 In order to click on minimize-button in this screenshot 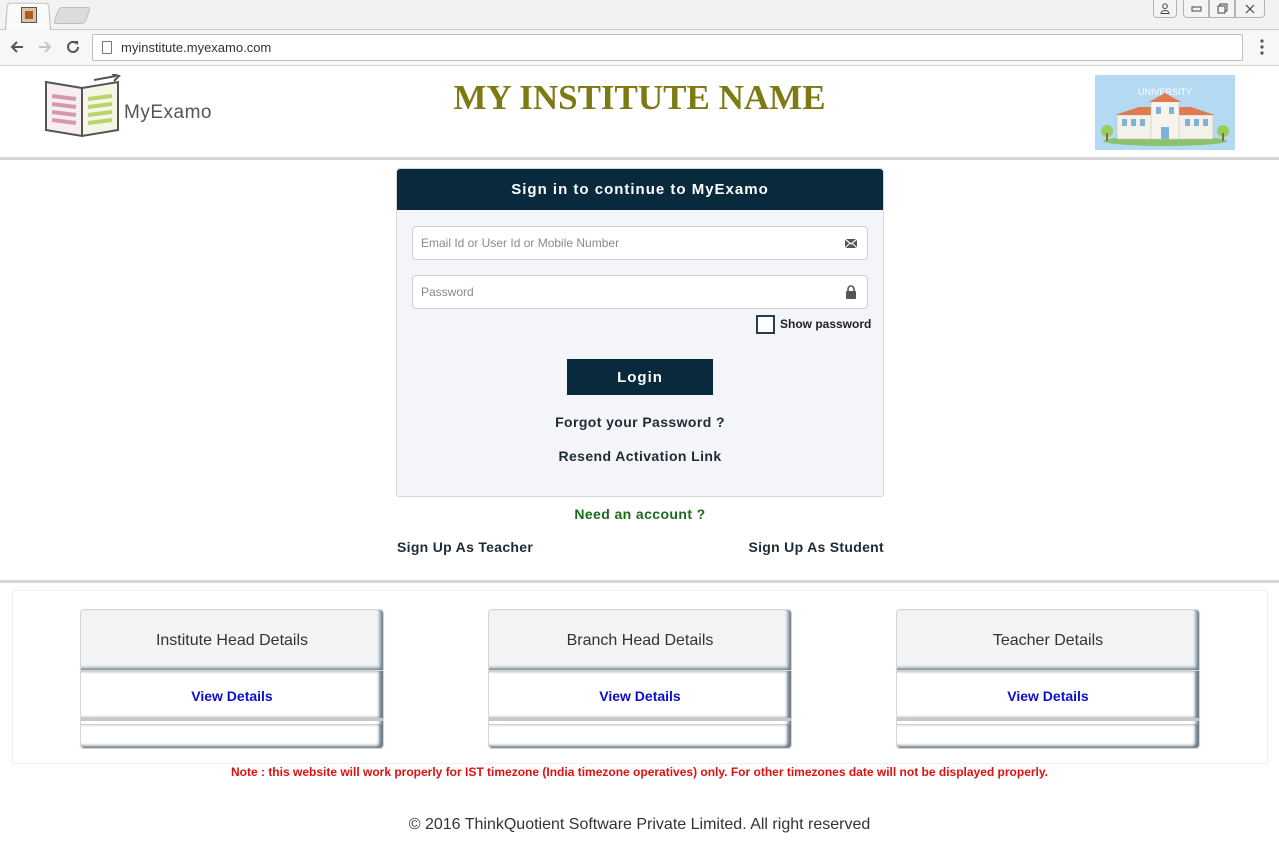, I will do `click(1196, 9)`.